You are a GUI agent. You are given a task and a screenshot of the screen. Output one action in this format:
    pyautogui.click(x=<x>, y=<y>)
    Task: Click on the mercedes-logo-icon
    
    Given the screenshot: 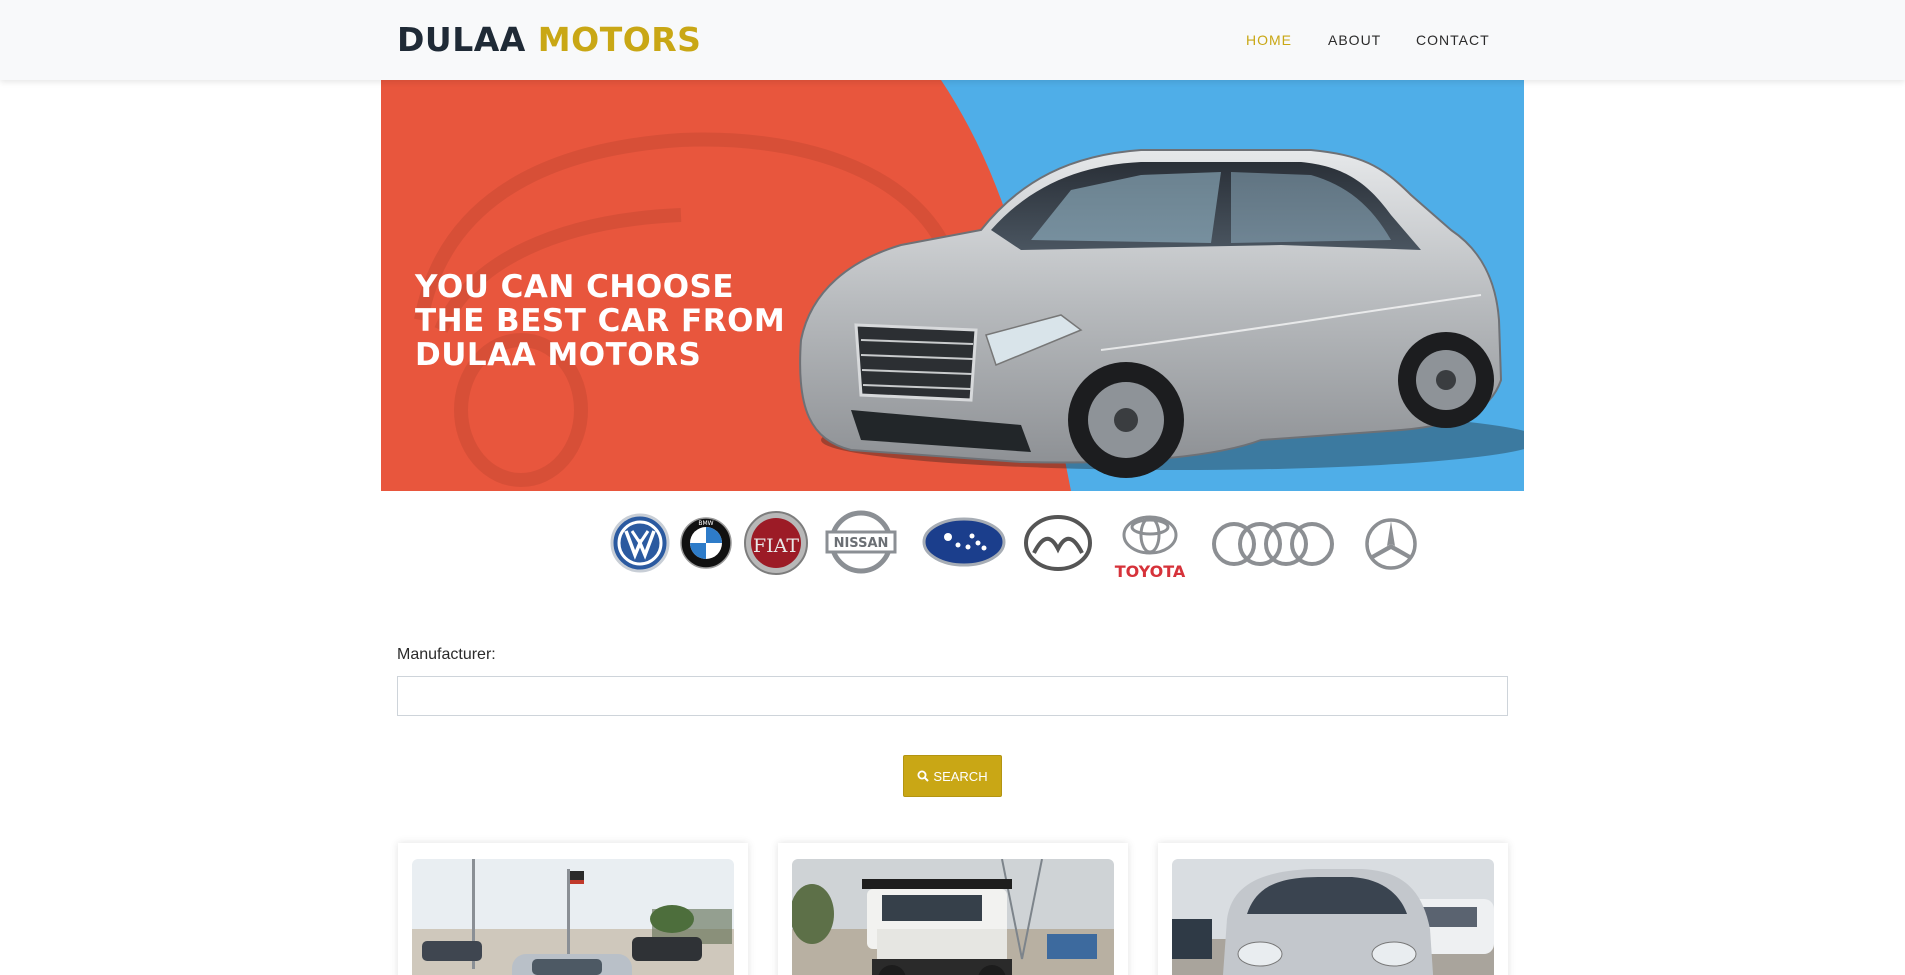 What is the action you would take?
    pyautogui.click(x=1391, y=544)
    